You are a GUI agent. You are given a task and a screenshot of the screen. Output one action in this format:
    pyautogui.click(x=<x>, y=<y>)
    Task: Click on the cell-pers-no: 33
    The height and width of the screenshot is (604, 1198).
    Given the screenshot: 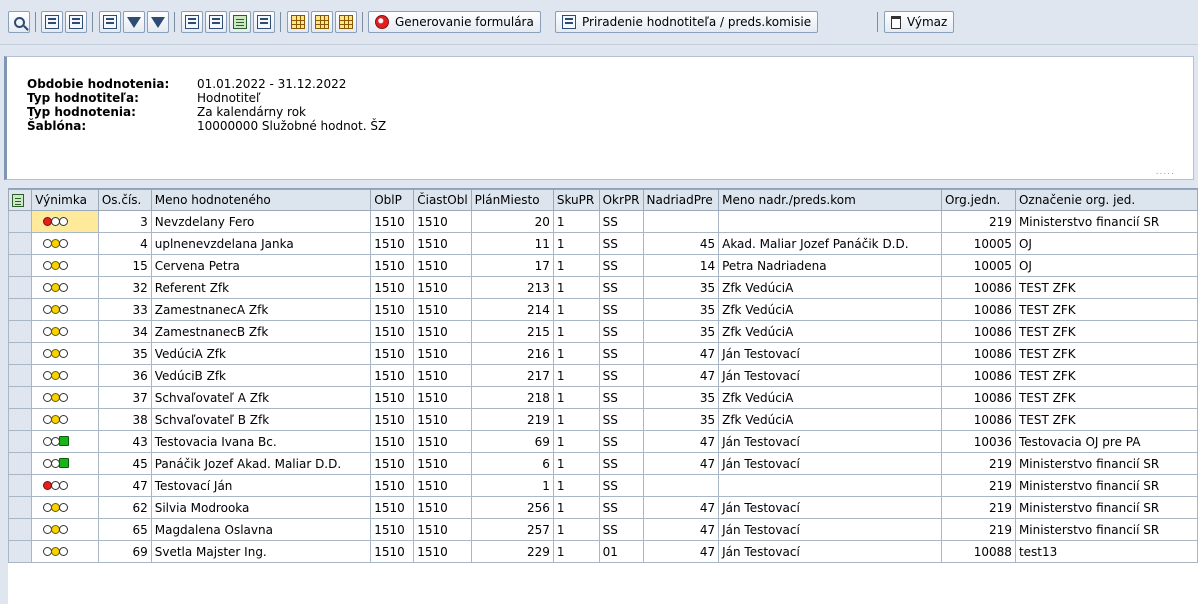 What is the action you would take?
    pyautogui.click(x=124, y=309)
    